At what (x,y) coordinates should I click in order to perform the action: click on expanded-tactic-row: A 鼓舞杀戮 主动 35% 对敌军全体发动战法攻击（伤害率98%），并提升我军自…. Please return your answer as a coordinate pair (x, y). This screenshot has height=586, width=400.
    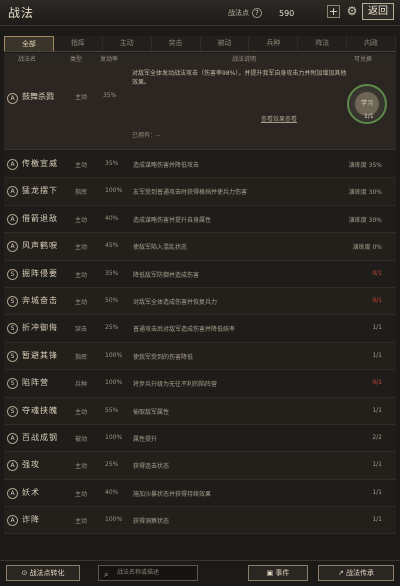
    Looking at the image, I should click on (200, 106).